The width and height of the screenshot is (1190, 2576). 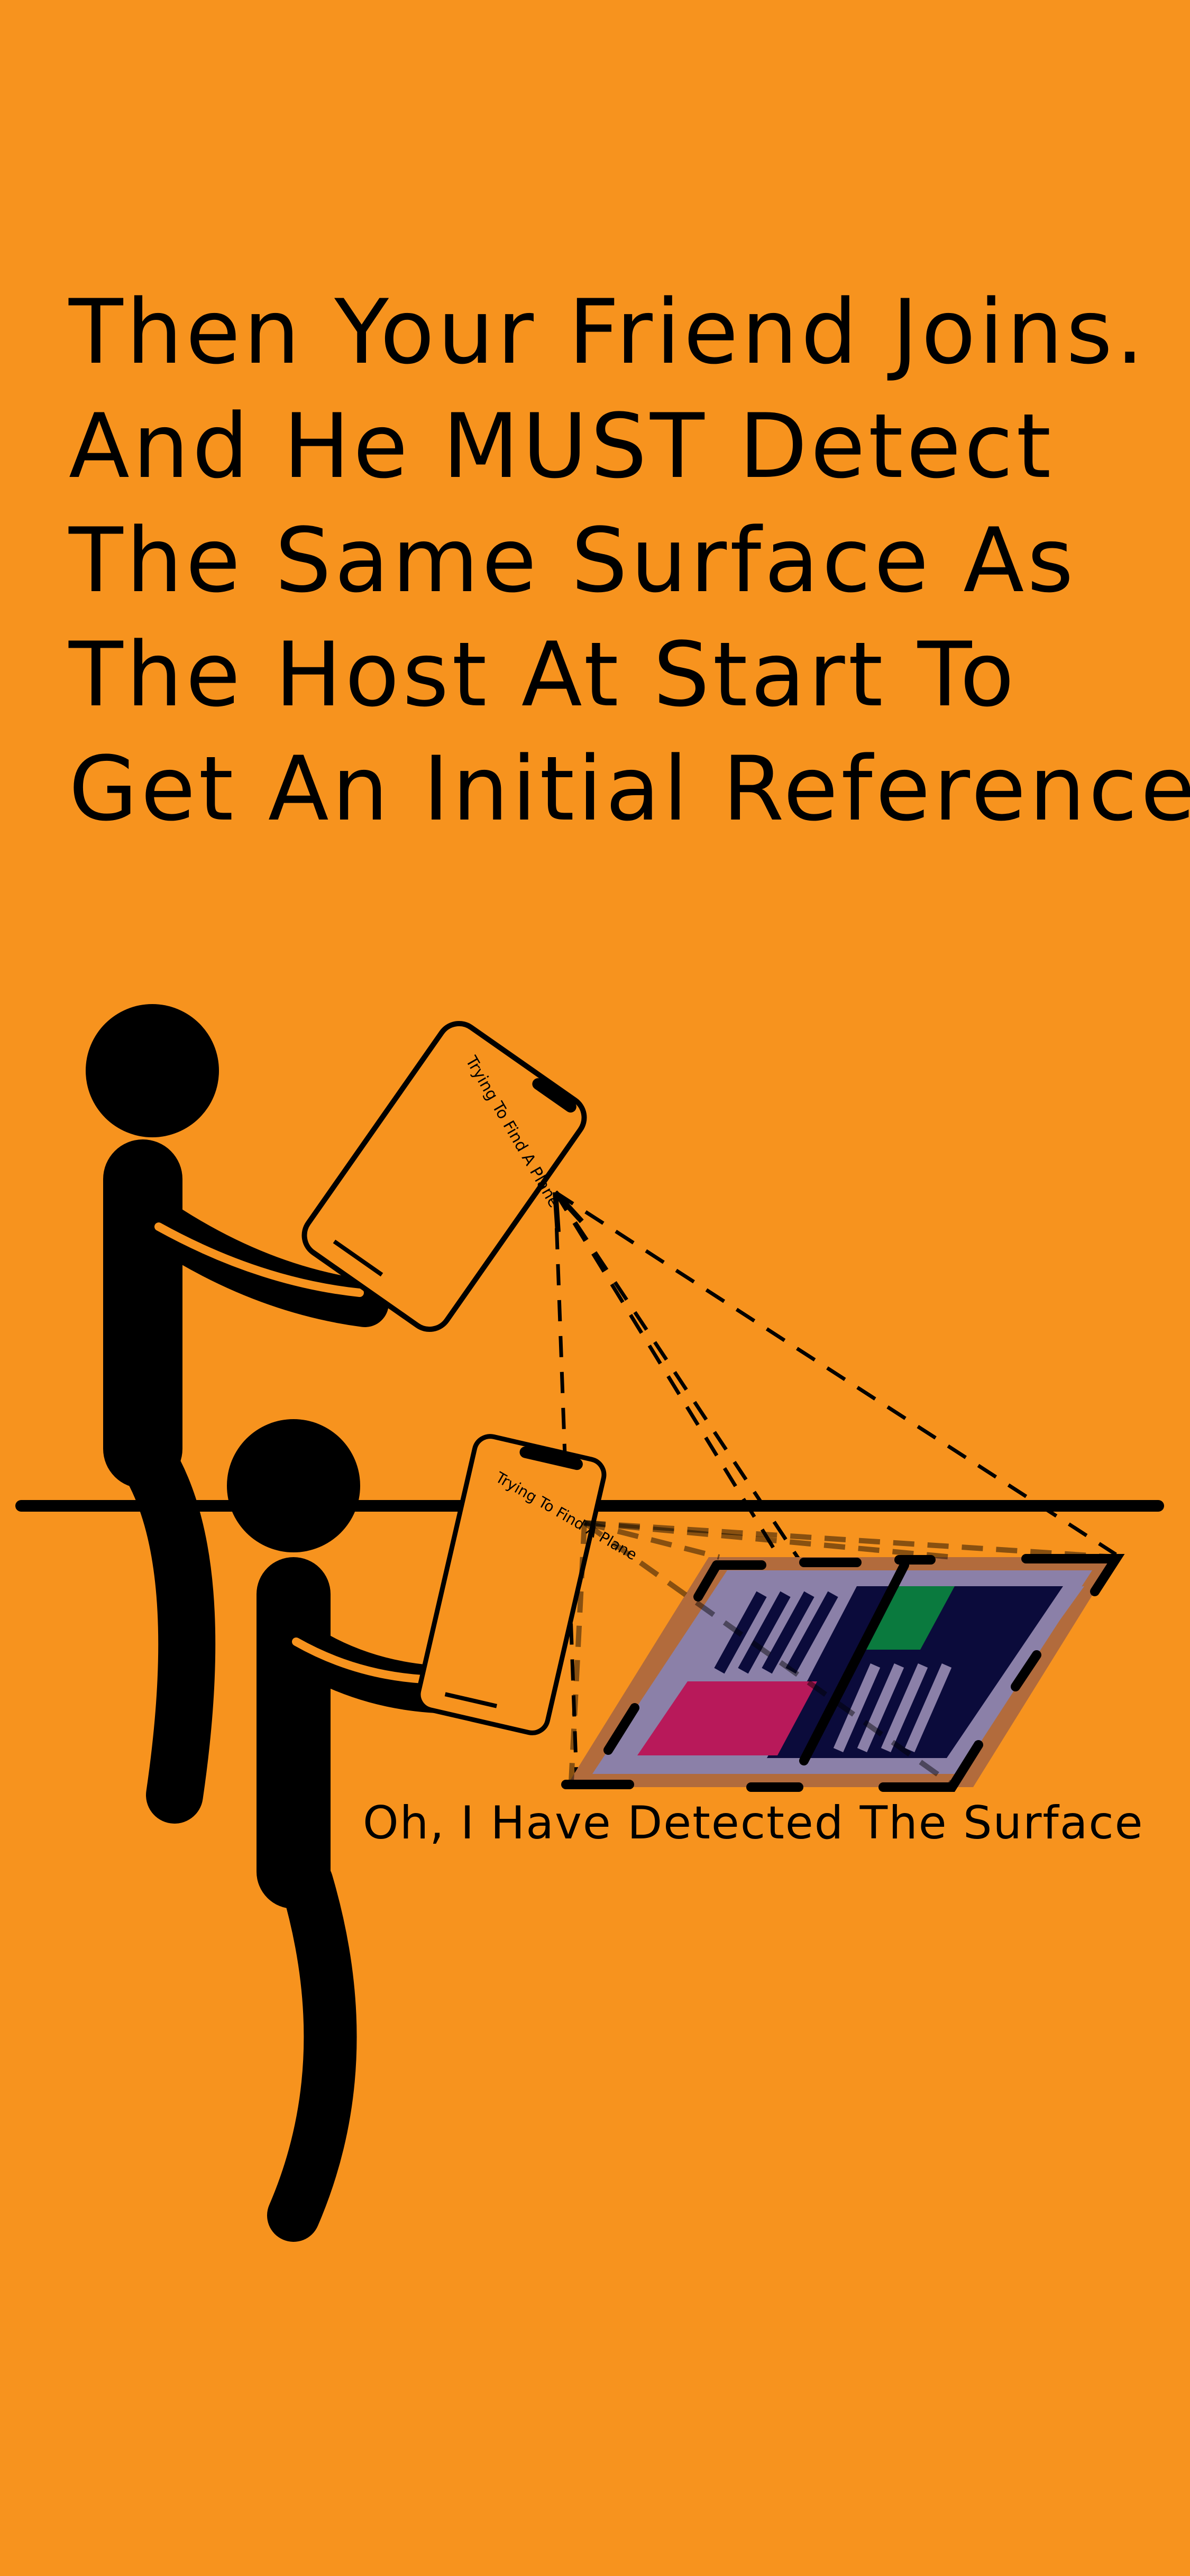 I want to click on headline-line: Get An Initial Reference, so click(x=629, y=789).